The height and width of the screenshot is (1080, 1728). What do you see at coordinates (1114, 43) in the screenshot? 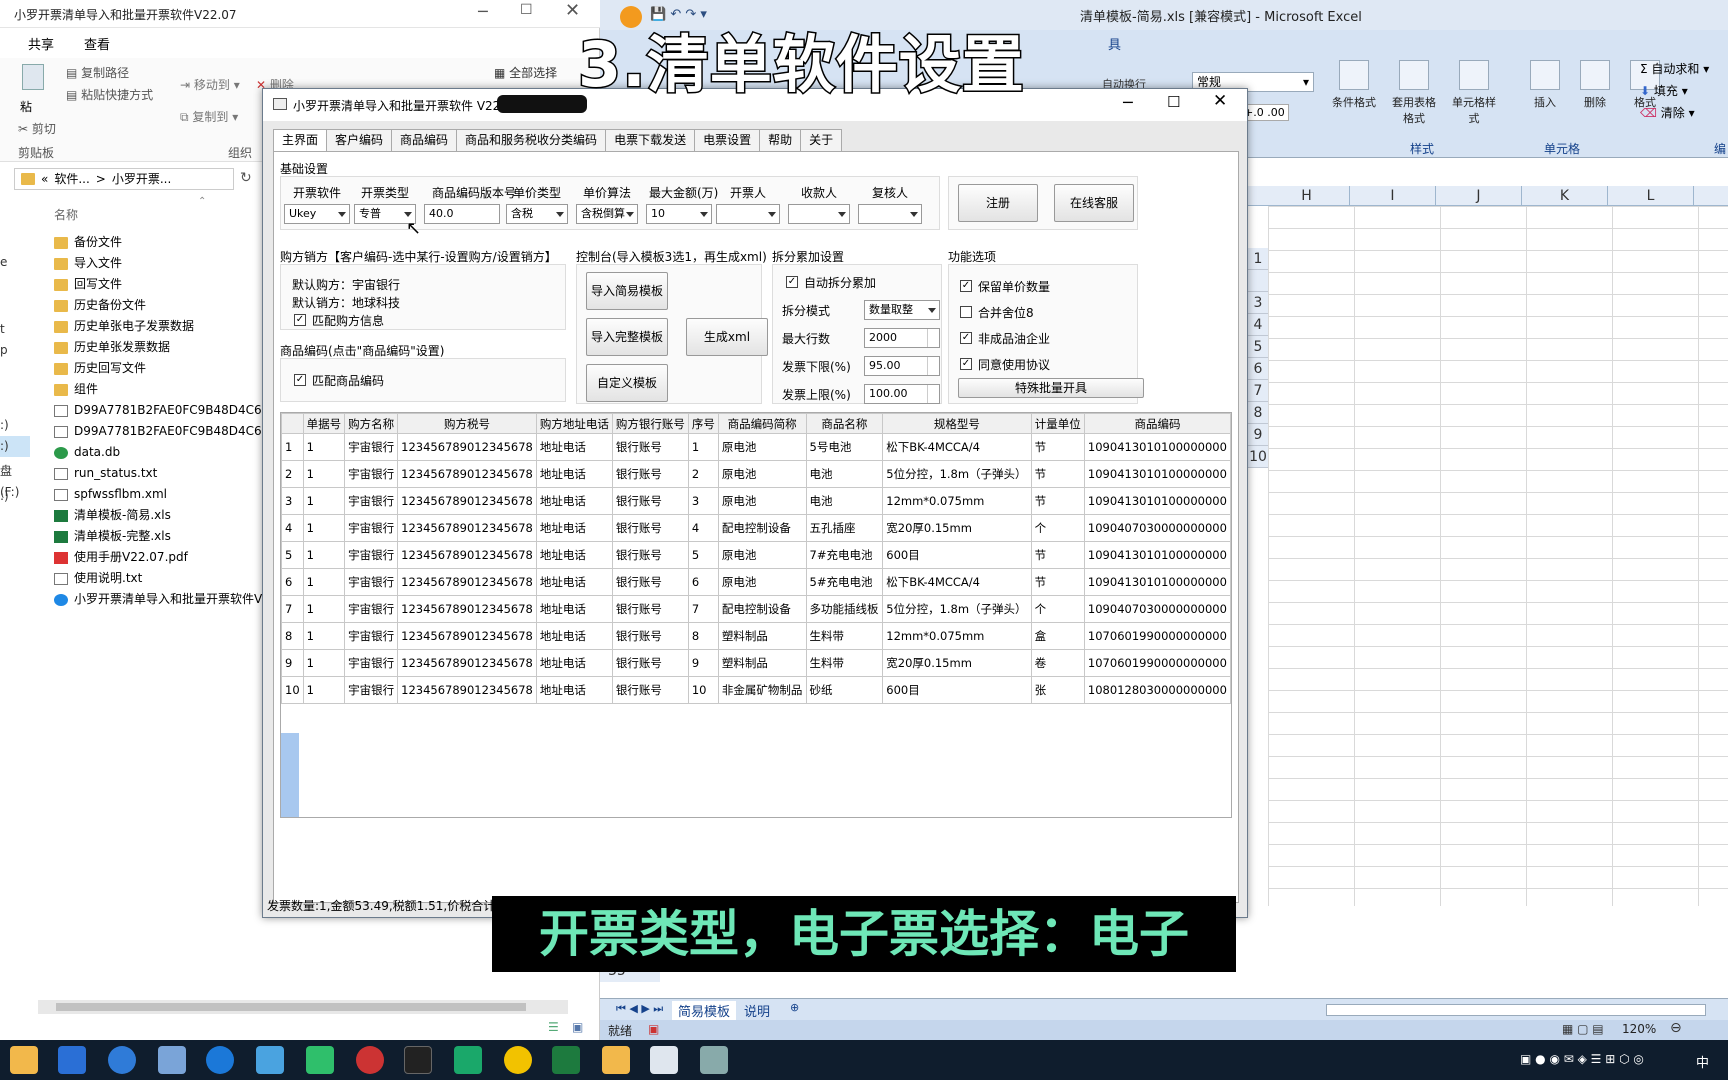
I see `ribbon-tab-fragment: 具` at bounding box center [1114, 43].